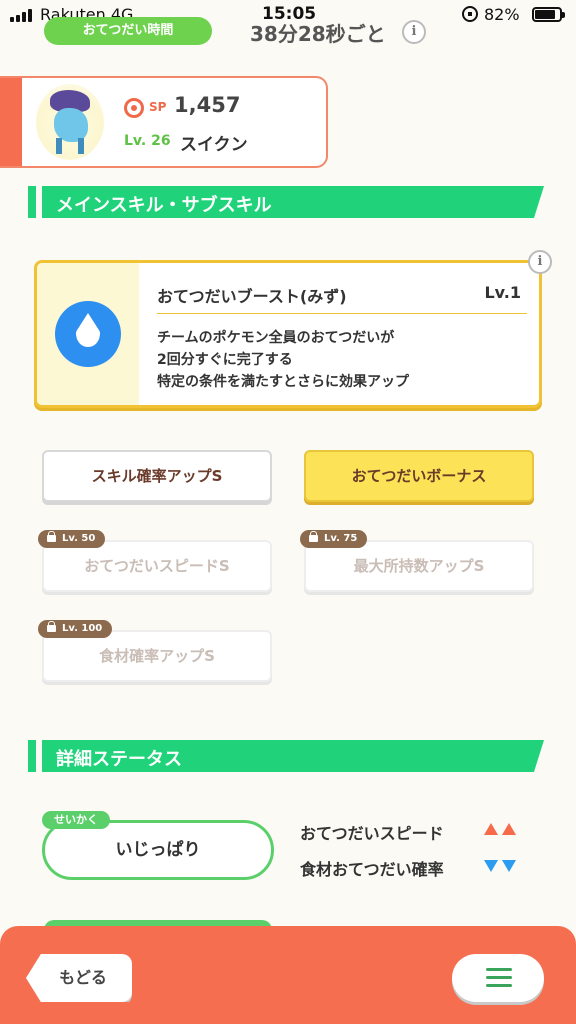 This screenshot has height=1024, width=576. I want to click on help-time-info-icon: i, so click(414, 32).